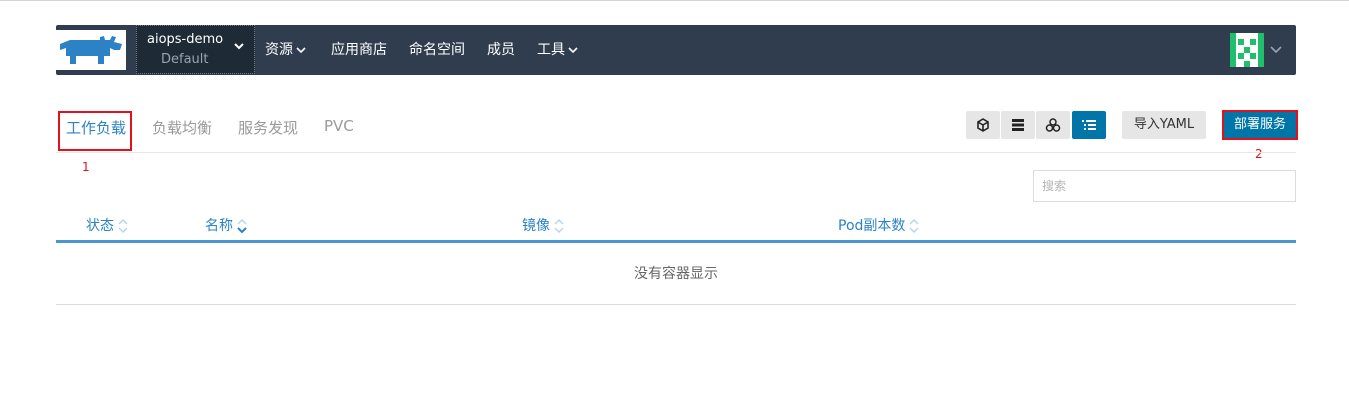 This screenshot has height=401, width=1349. I want to click on empty-table-message: 没有容器显示, so click(676, 274).